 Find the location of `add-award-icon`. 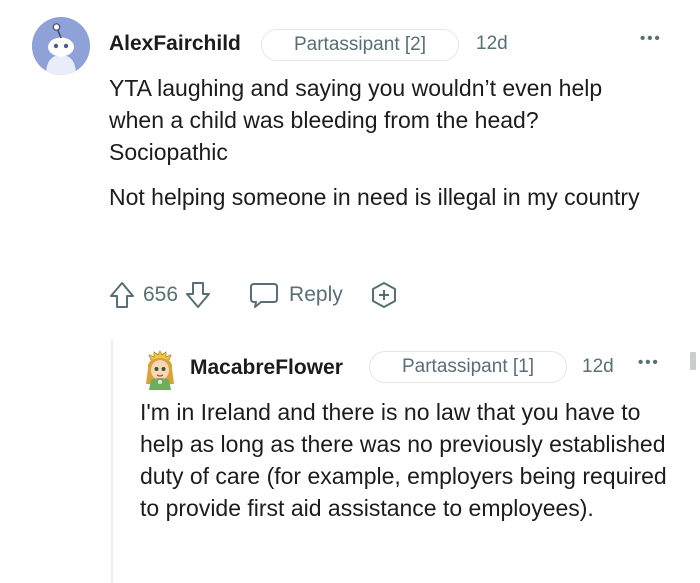

add-award-icon is located at coordinates (383, 295).